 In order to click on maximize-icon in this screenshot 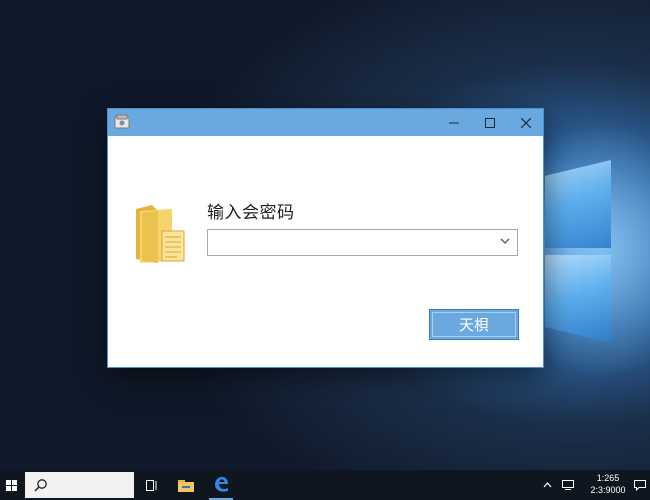, I will do `click(490, 122)`.